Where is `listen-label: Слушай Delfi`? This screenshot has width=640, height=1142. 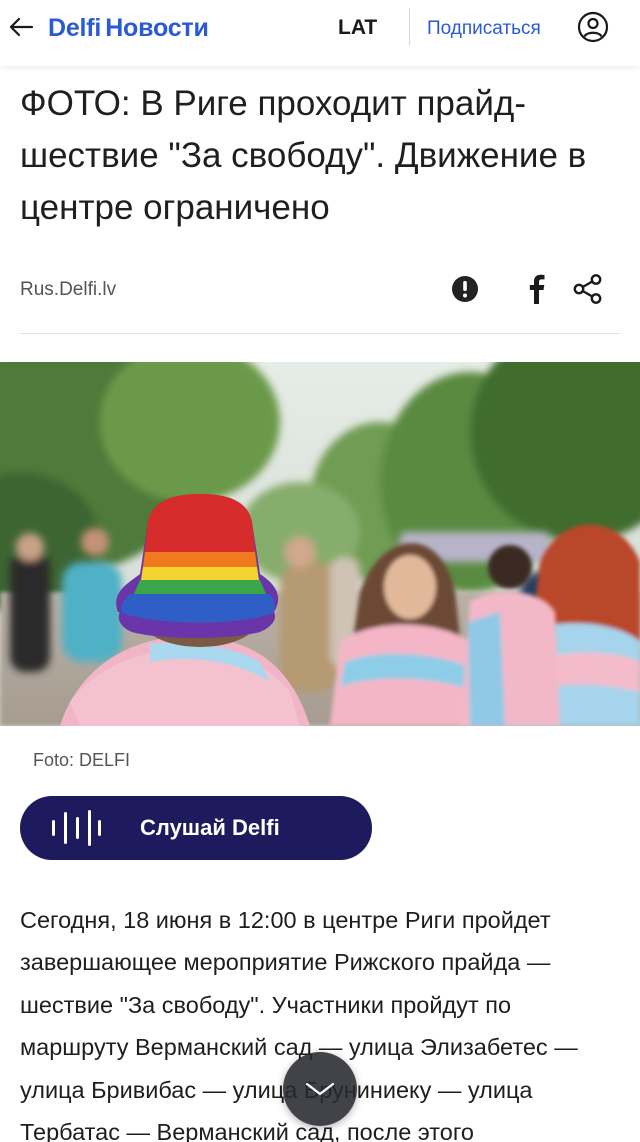
listen-label: Слушай Delfi is located at coordinates (210, 827).